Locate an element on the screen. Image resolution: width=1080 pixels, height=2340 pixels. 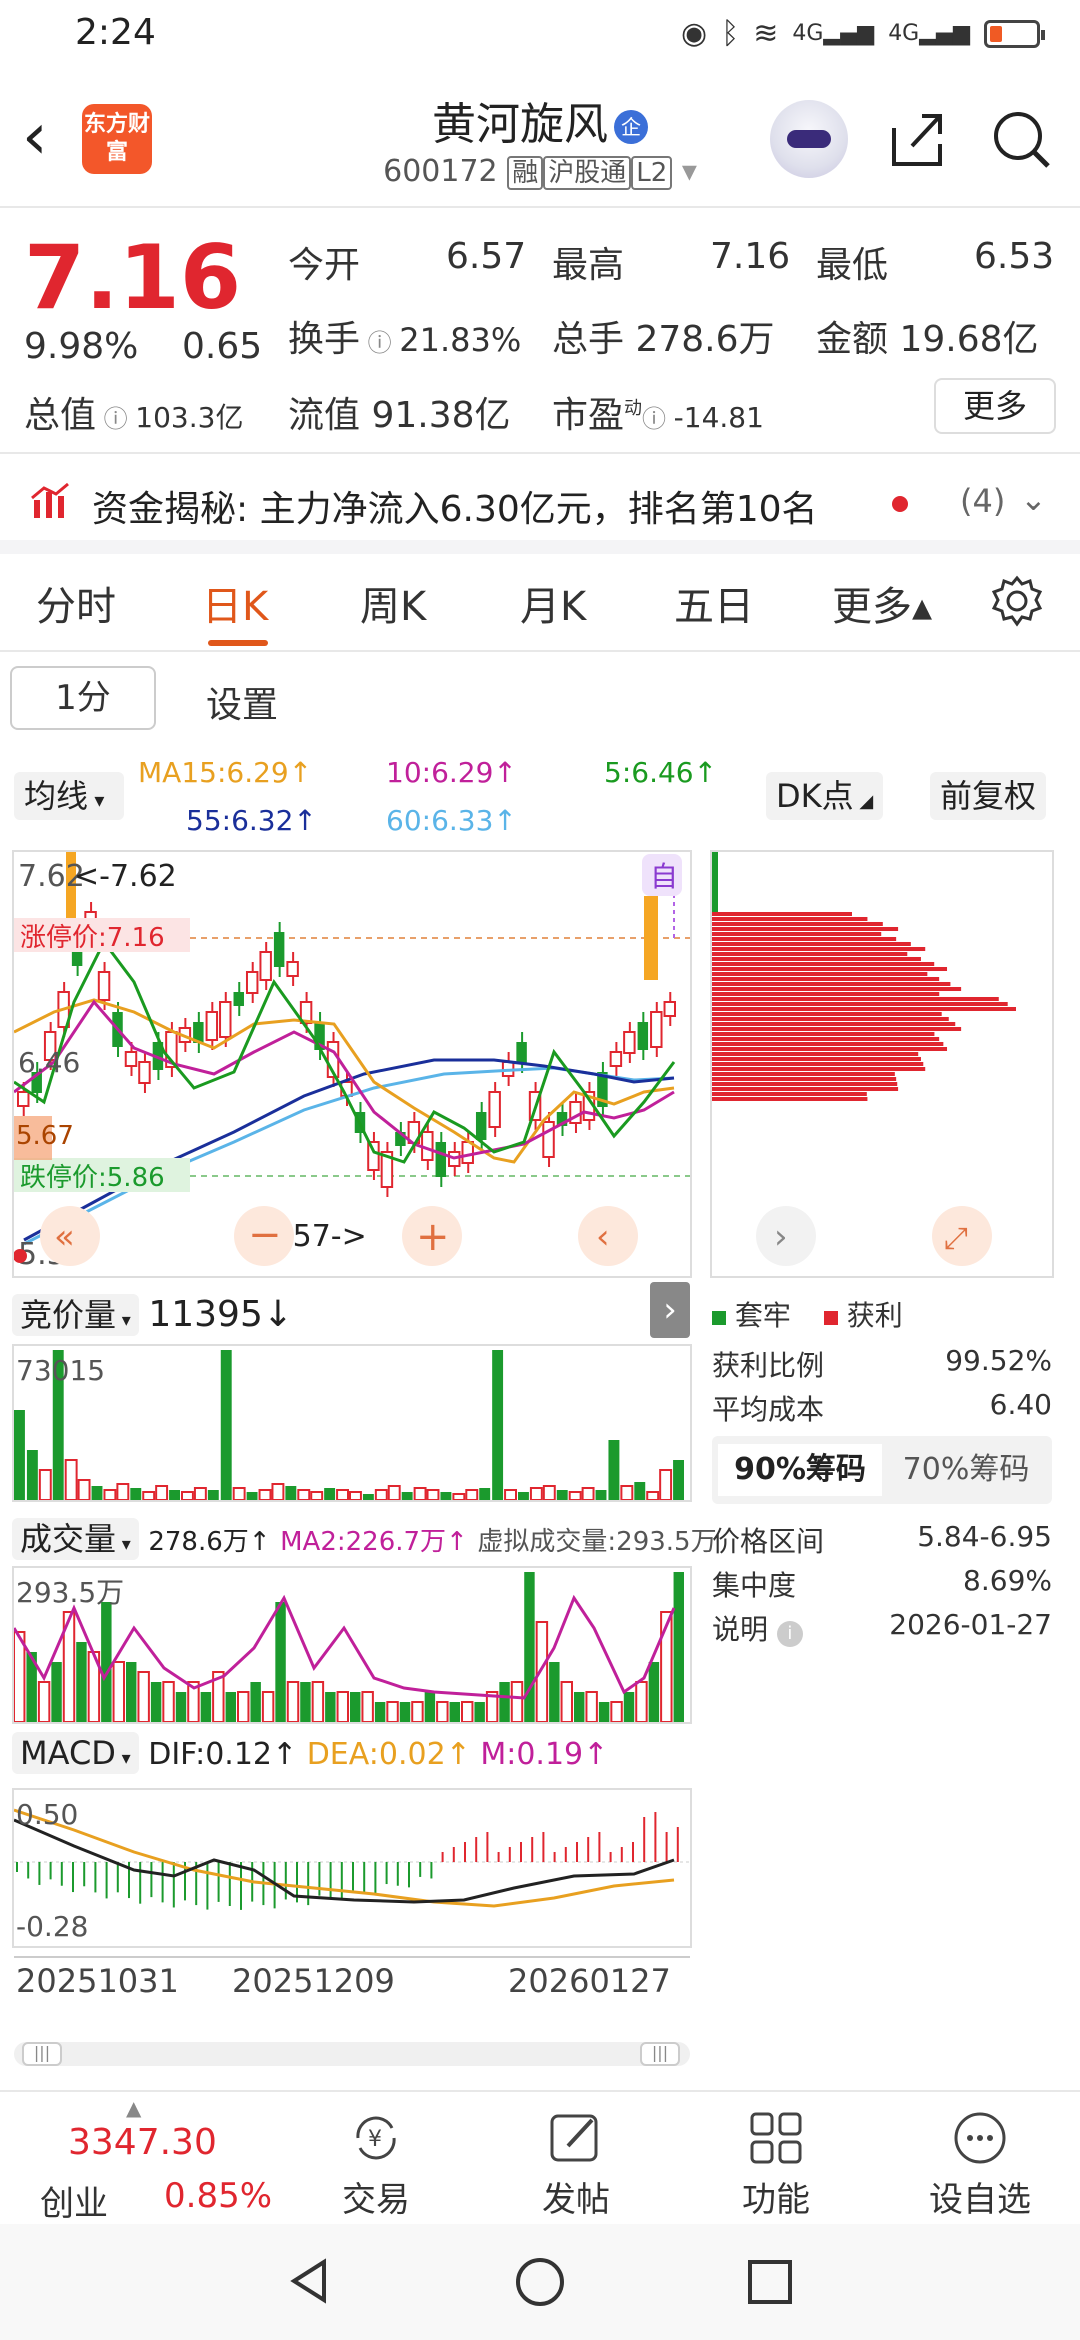
chip-tab-90: 90%筹码 is located at coordinates (800, 1470).